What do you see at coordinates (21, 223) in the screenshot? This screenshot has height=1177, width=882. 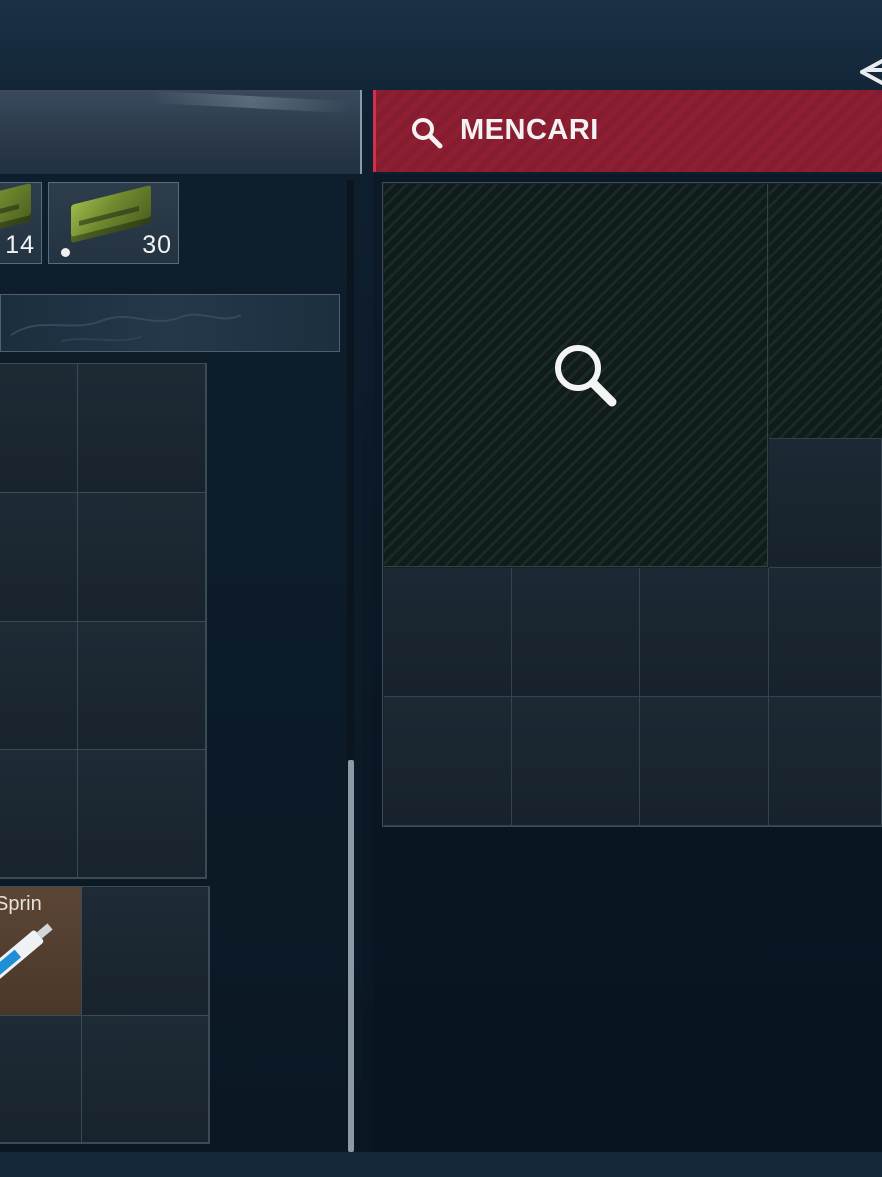 I see `ammo-slot: 14` at bounding box center [21, 223].